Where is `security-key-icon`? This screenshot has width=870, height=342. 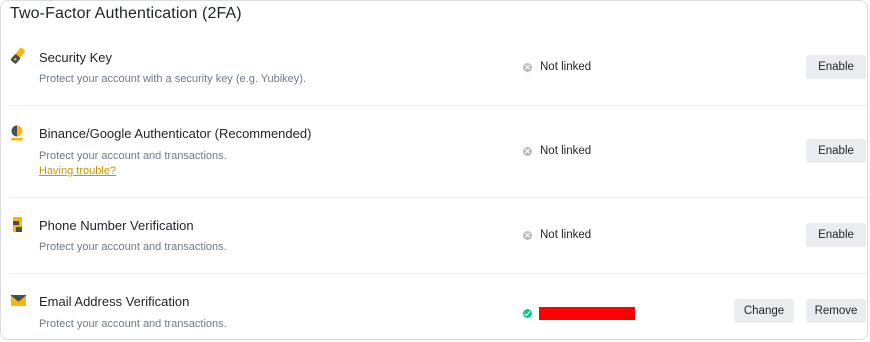
security-key-icon is located at coordinates (19, 56).